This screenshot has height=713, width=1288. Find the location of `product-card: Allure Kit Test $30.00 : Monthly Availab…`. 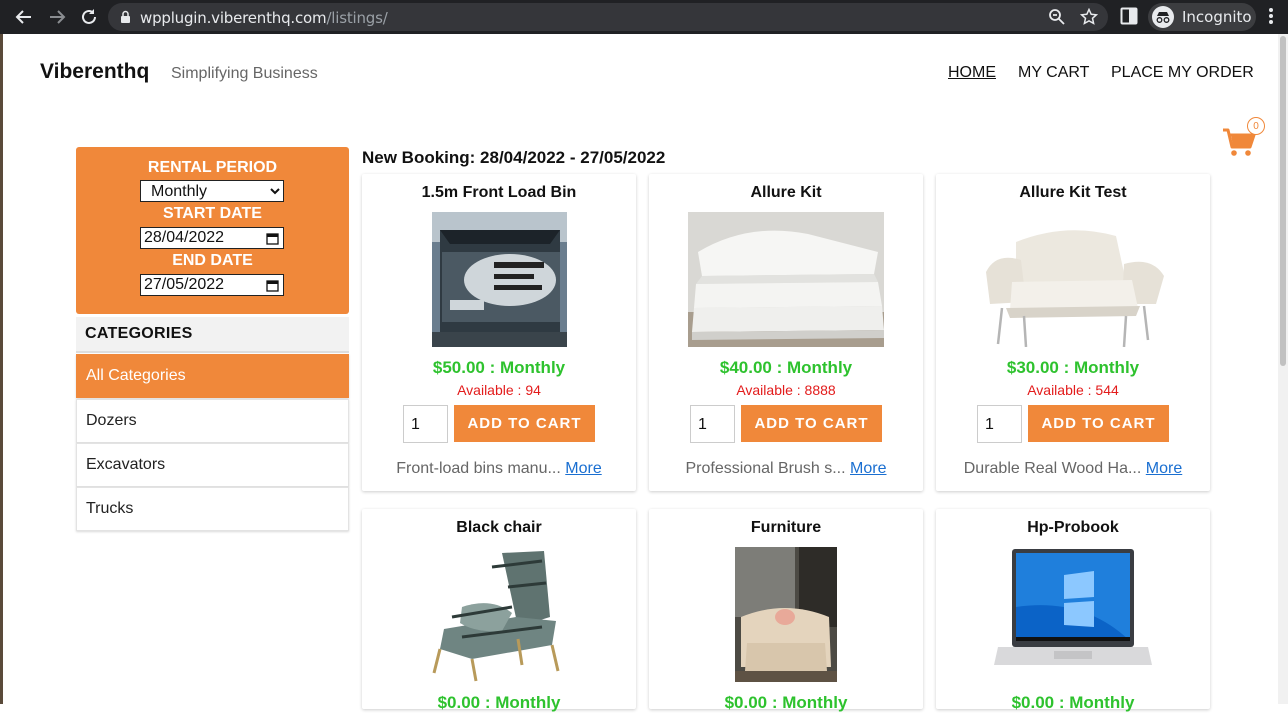

product-card: Allure Kit Test $30.00 : Monthly Availab… is located at coordinates (1073, 332).